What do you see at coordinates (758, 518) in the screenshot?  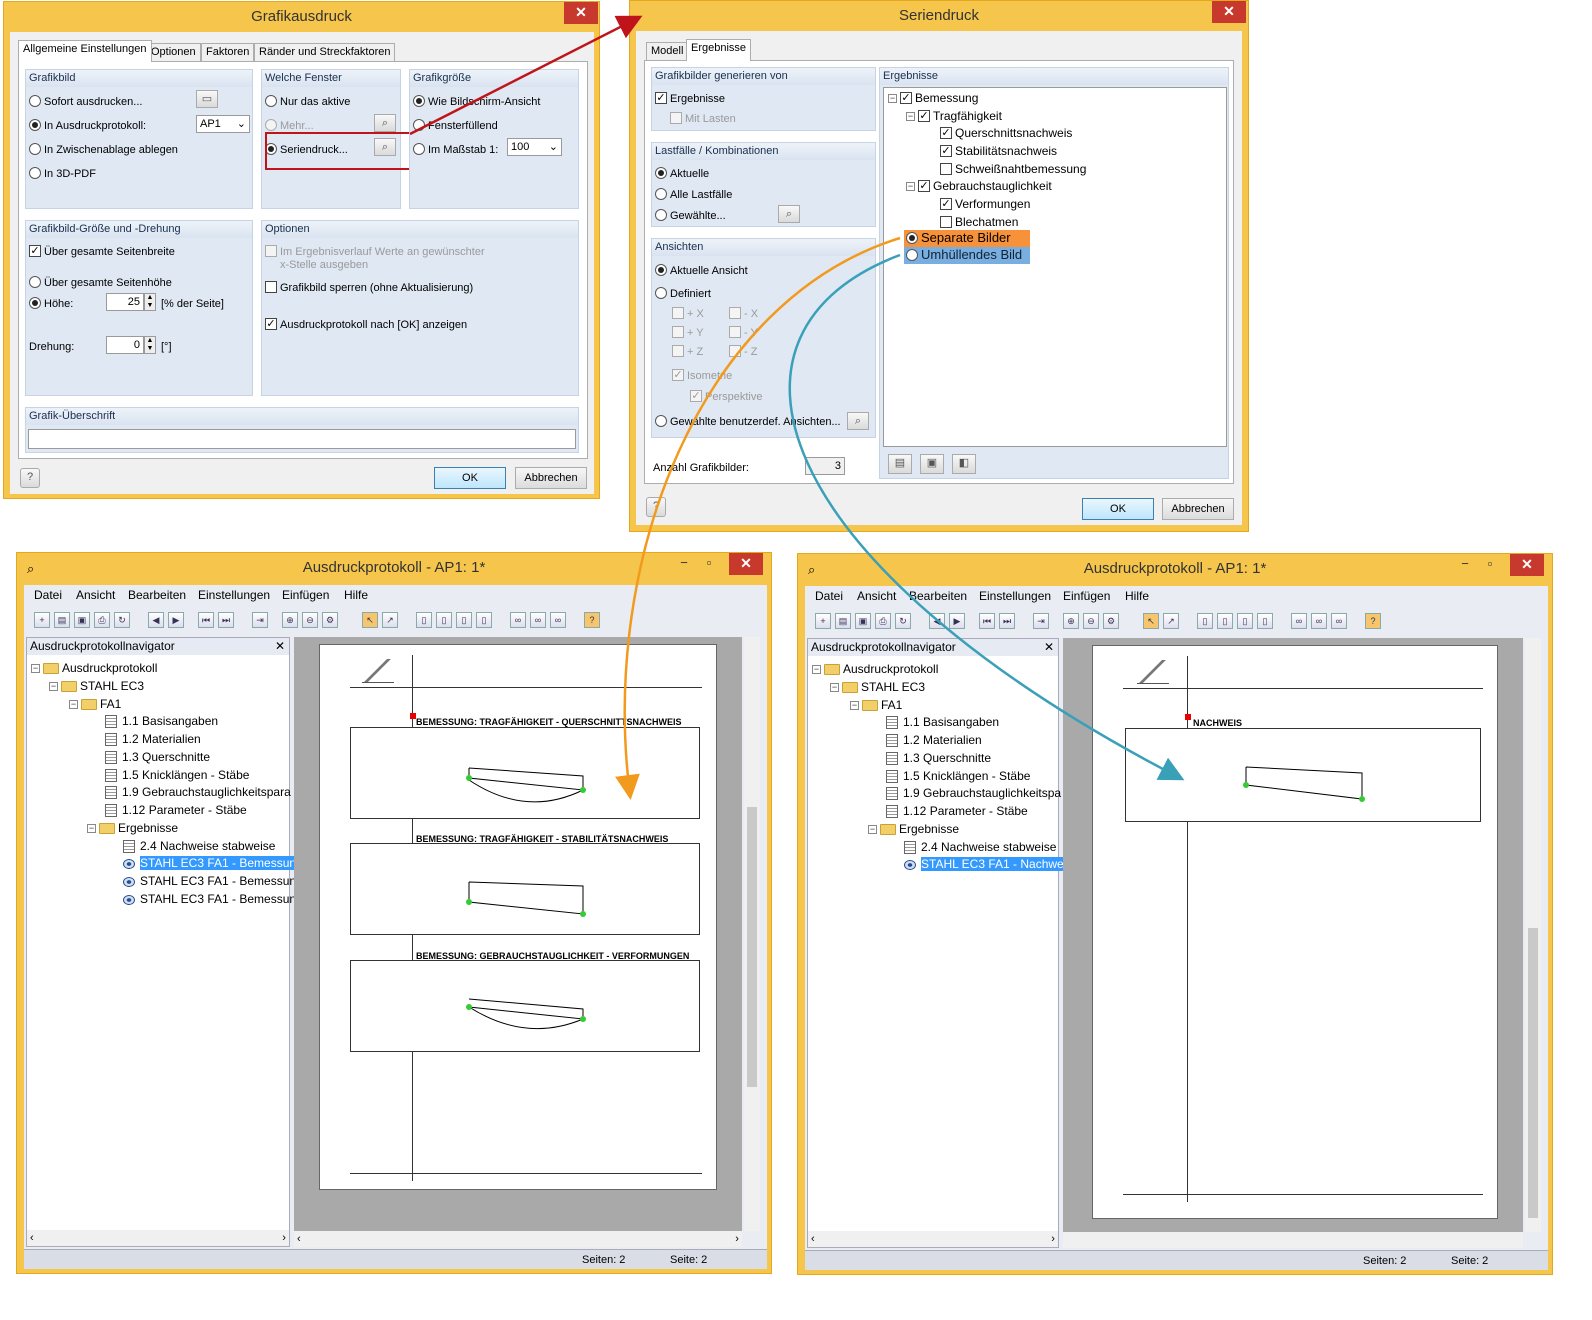 I see `arrow-orange` at bounding box center [758, 518].